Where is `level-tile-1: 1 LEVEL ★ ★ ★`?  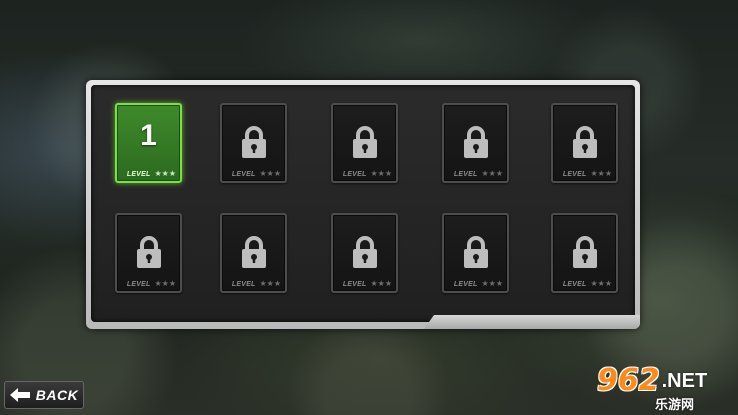
level-tile-1: 1 LEVEL ★ ★ ★ is located at coordinates (148, 143).